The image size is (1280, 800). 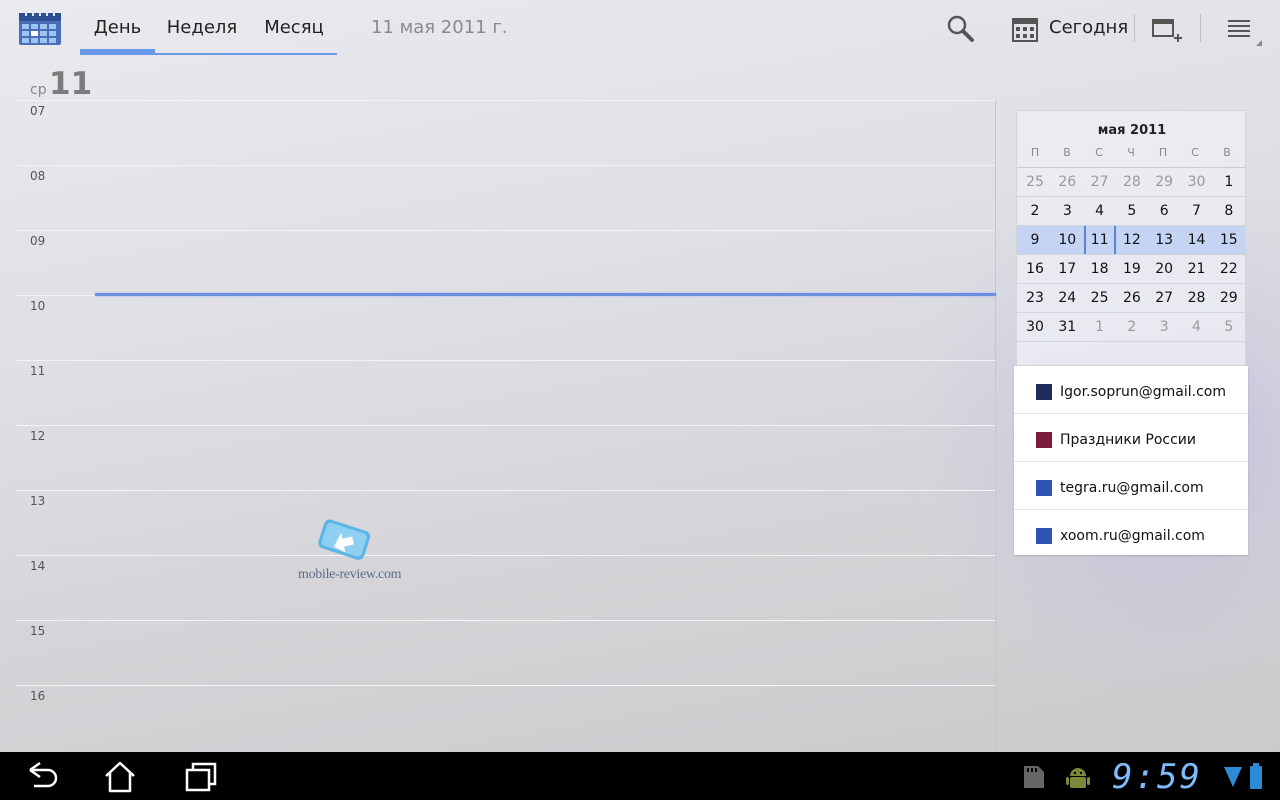 What do you see at coordinates (38, 306) in the screenshot?
I see `hour-label: 10` at bounding box center [38, 306].